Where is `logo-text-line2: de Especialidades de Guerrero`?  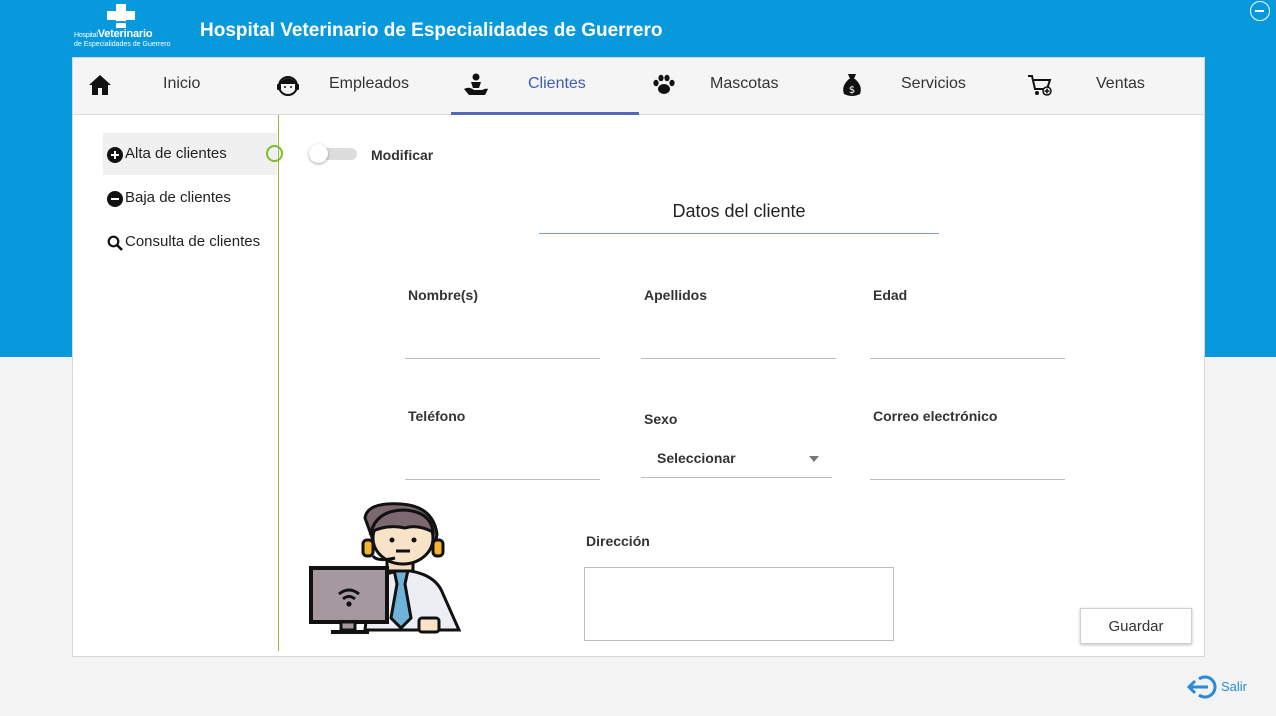 logo-text-line2: de Especialidades de Guerrero is located at coordinates (122, 44).